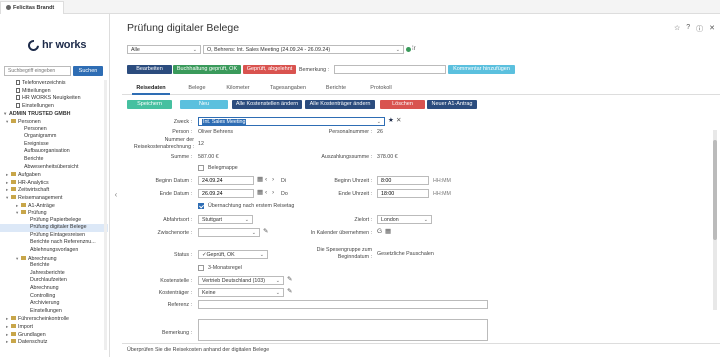 This screenshot has width=720, height=357. I want to click on sidebar-item: Prüfung digitaler Belege, so click(54, 228).